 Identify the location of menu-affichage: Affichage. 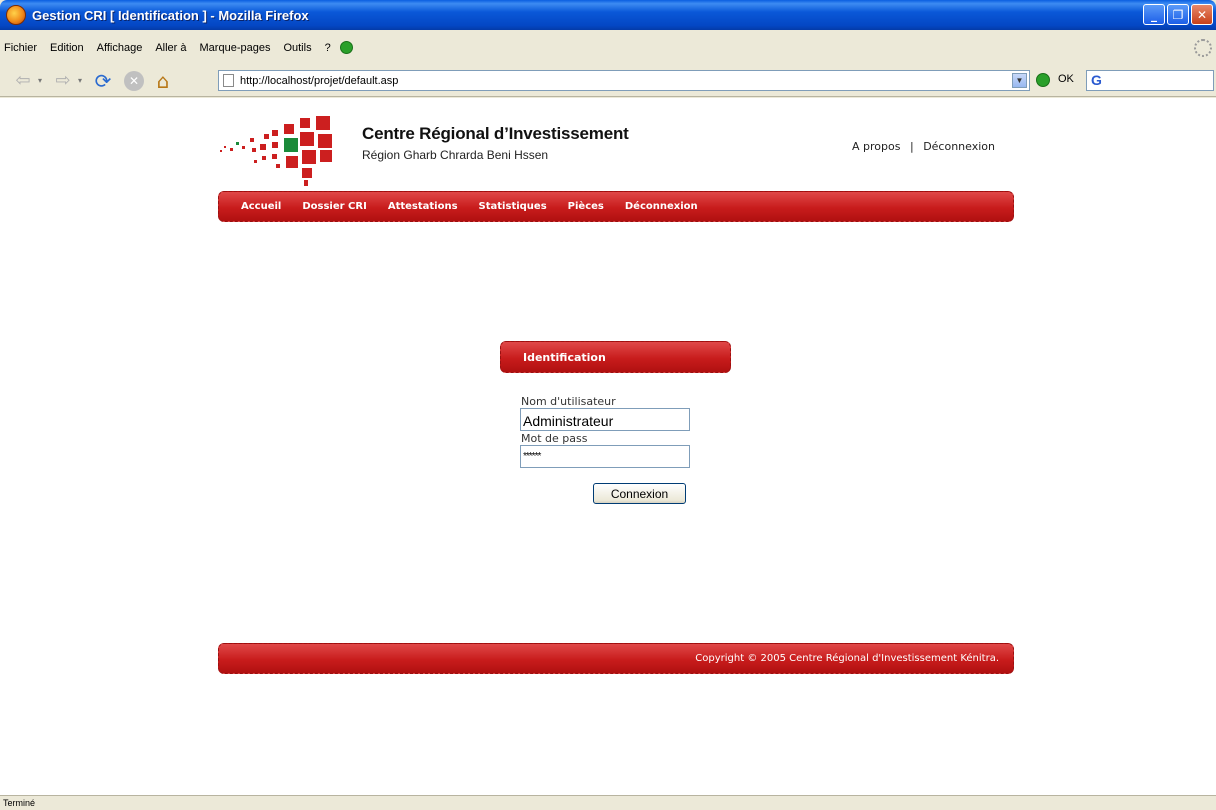
(120, 48).